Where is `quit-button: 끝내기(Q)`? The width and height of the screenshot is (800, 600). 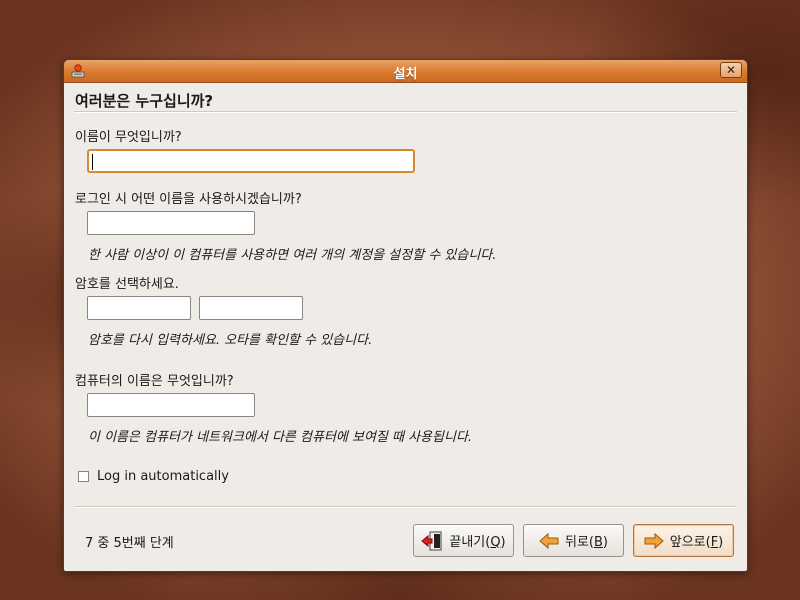
quit-button: 끝내기(Q) is located at coordinates (463, 540).